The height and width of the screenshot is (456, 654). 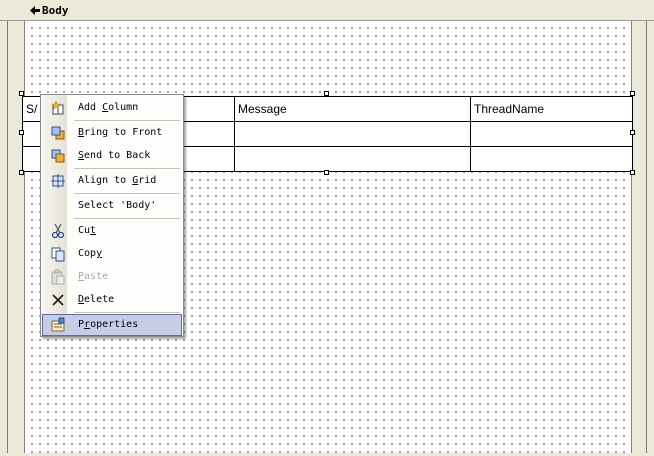 I want to click on menu-label: Bring to Front, so click(x=120, y=132).